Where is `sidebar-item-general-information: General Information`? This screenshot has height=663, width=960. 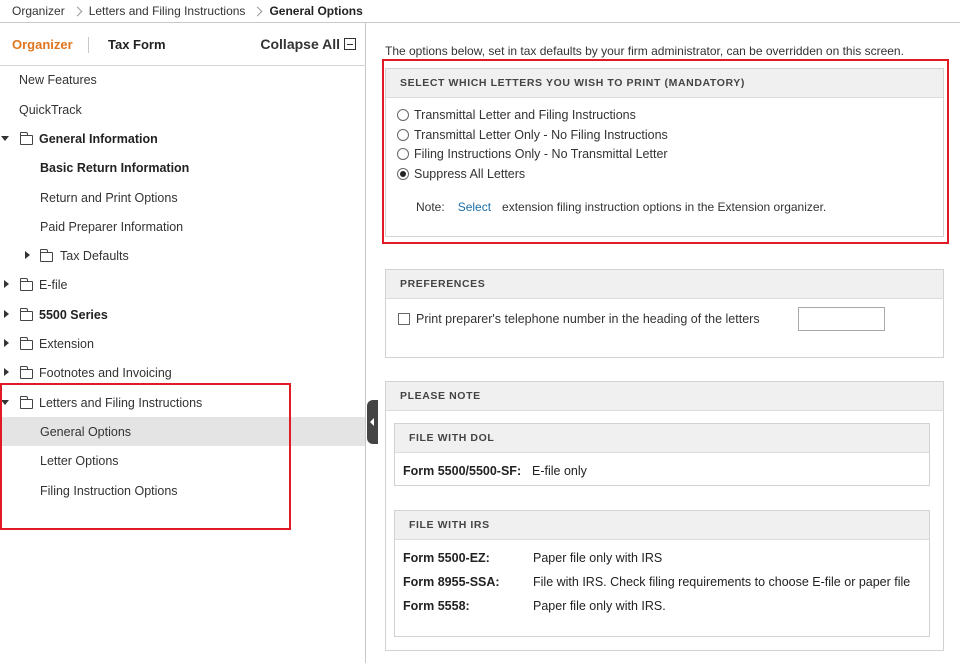 sidebar-item-general-information: General Information is located at coordinates (182, 138).